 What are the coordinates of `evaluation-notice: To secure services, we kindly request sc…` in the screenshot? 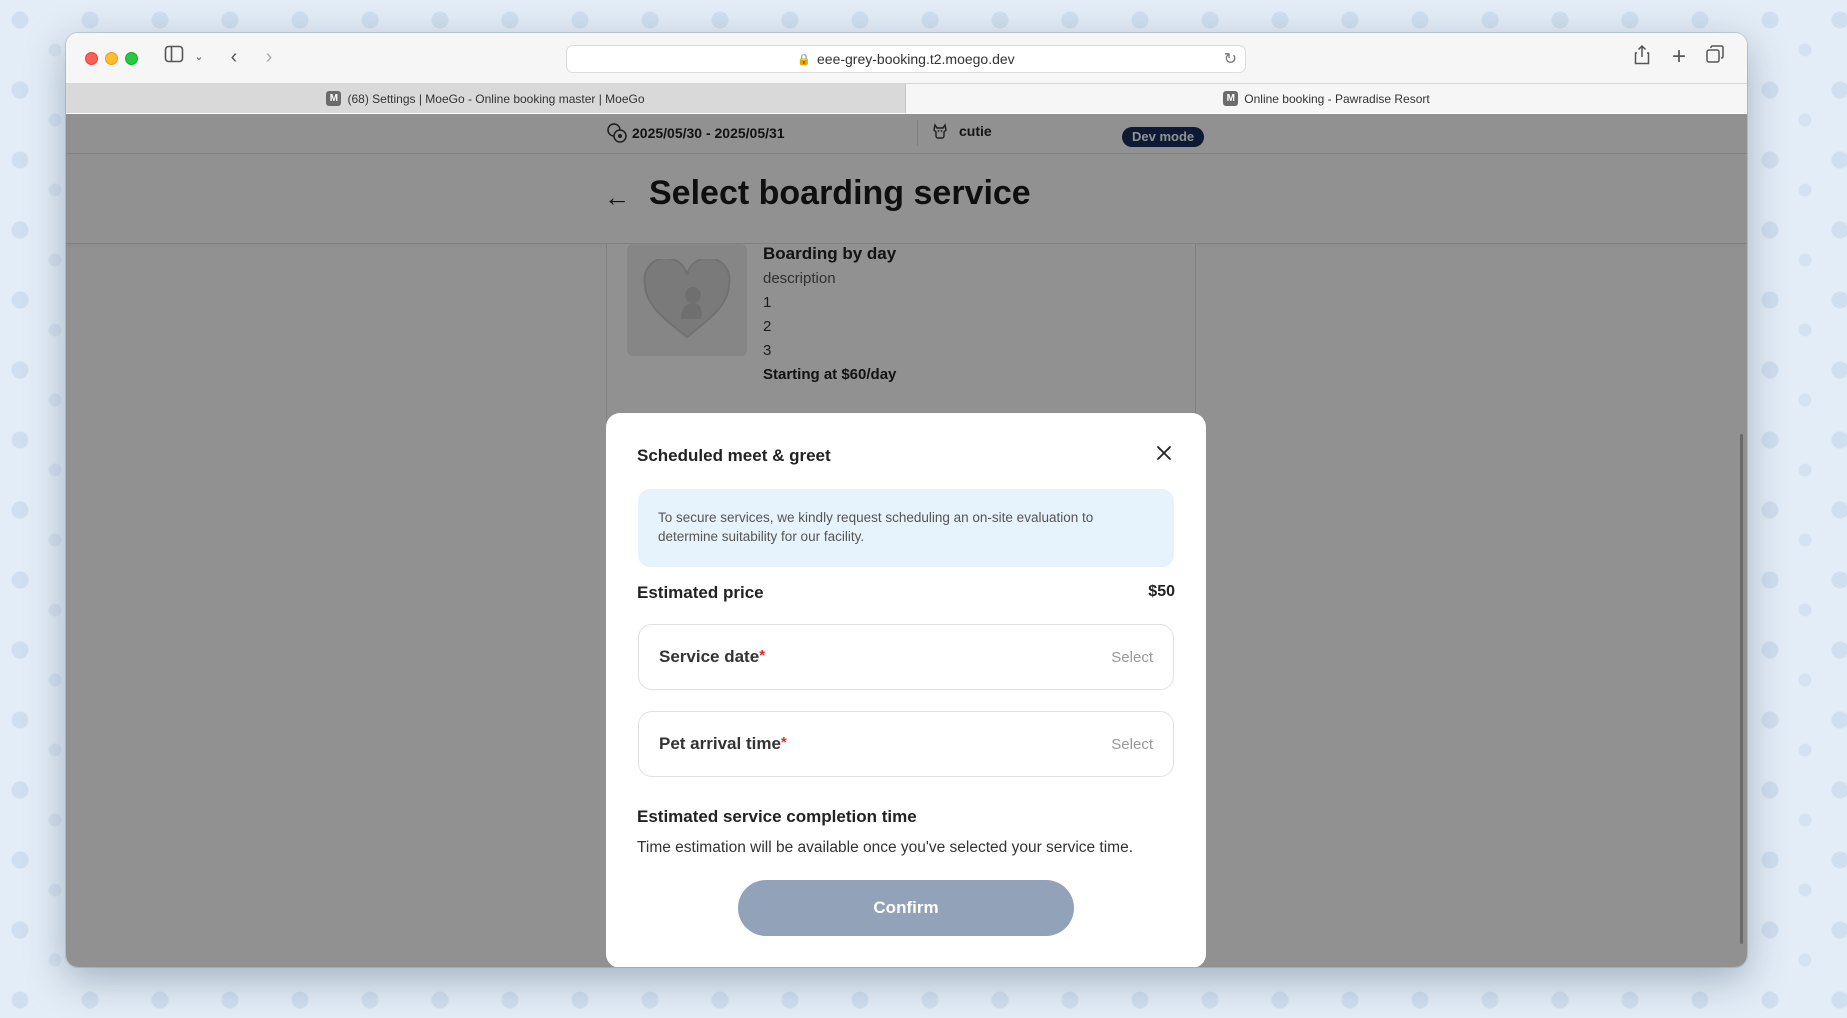 It's located at (906, 528).